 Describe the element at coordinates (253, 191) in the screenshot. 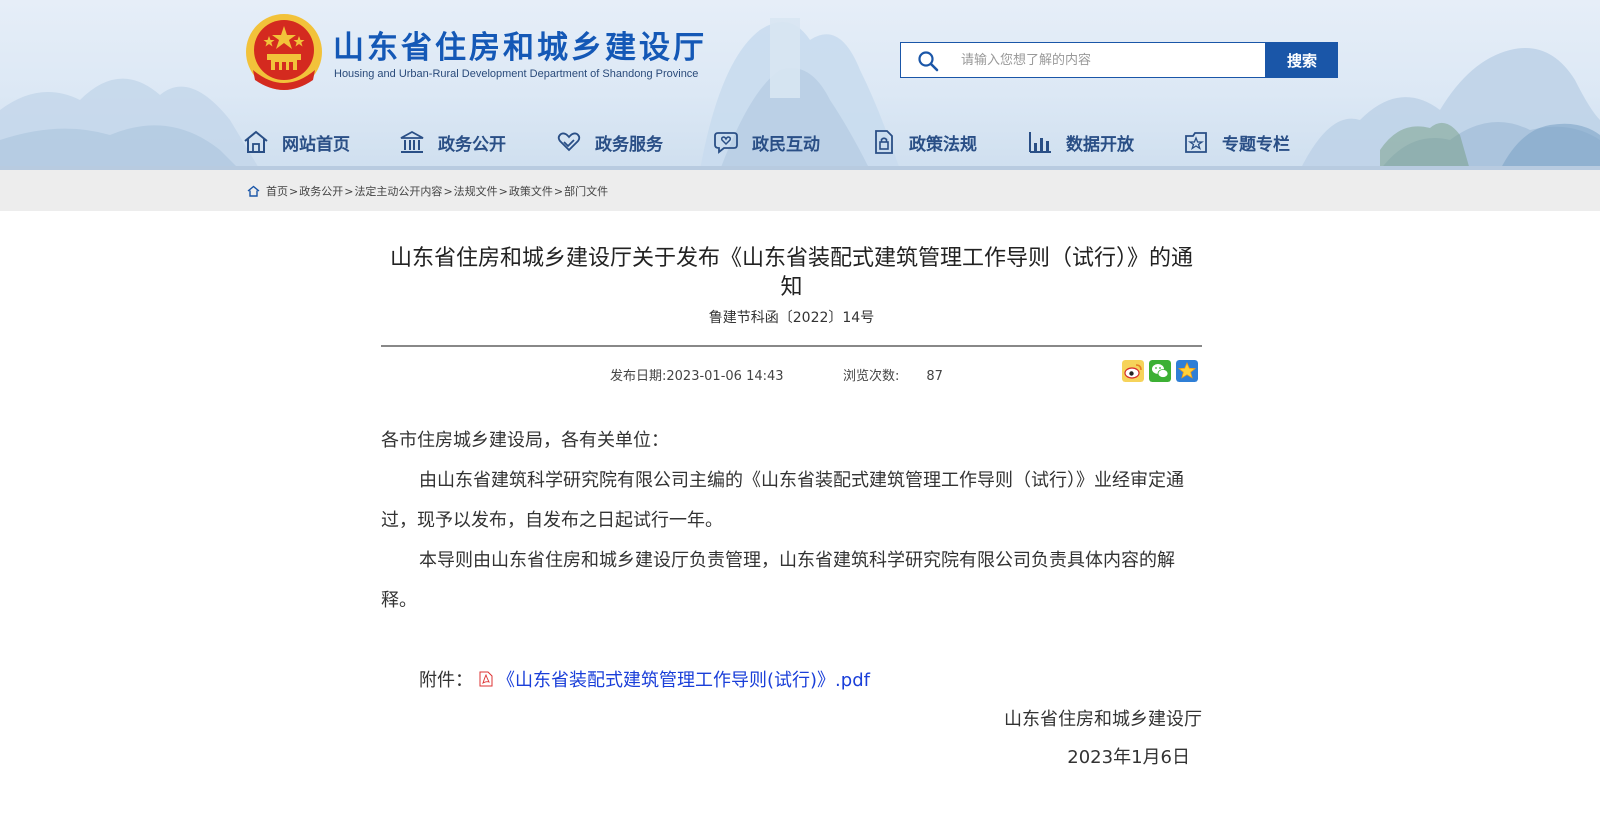

I see `breadcrumb-home-icon` at that location.